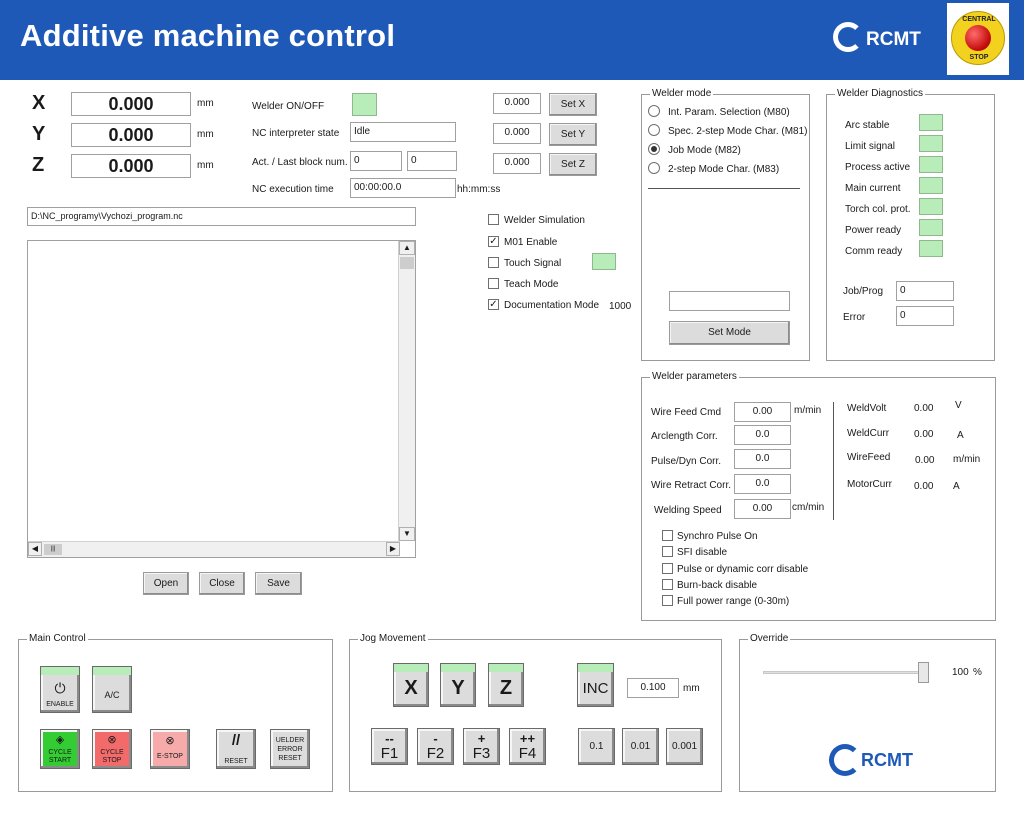  I want to click on jog-x-led, so click(411, 668).